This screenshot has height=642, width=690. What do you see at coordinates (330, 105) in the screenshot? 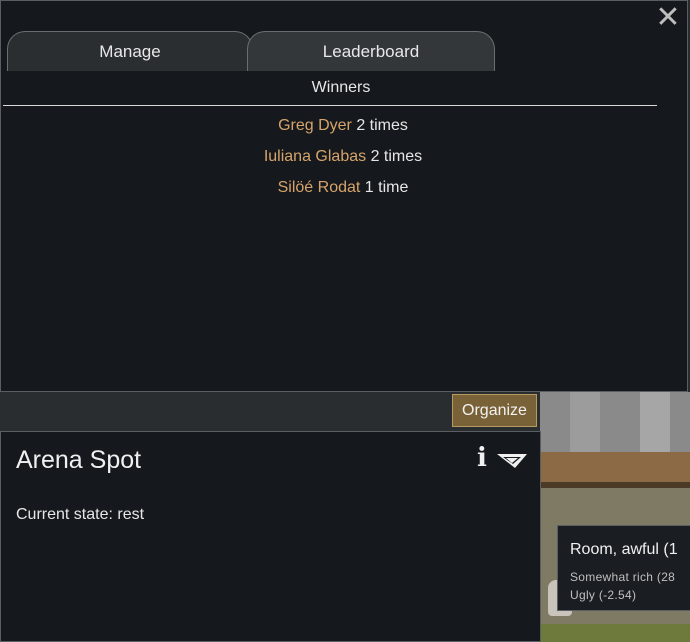
I see `divider` at bounding box center [330, 105].